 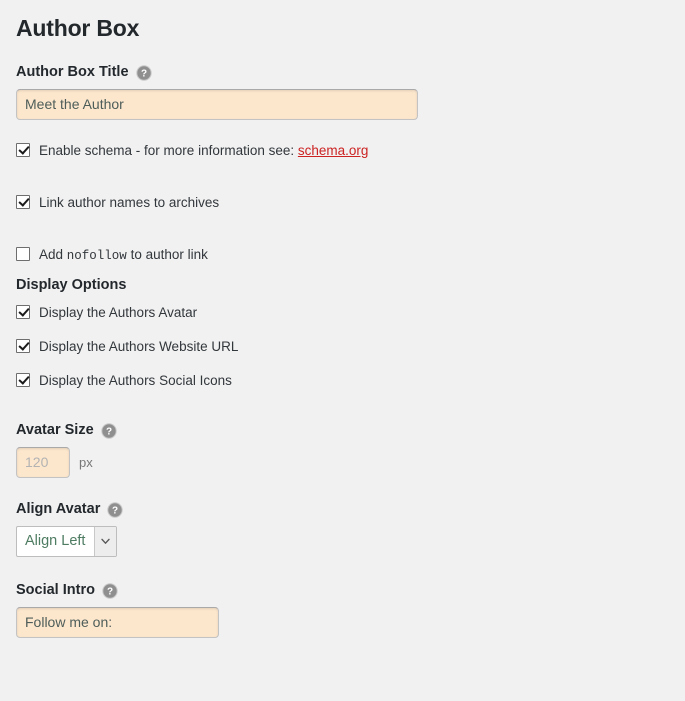 What do you see at coordinates (55, 429) in the screenshot?
I see `avatar-size-label-text: Avatar Size` at bounding box center [55, 429].